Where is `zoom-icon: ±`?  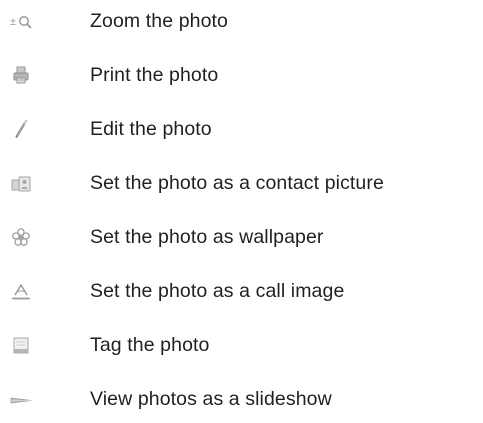 zoom-icon: ± is located at coordinates (21, 21).